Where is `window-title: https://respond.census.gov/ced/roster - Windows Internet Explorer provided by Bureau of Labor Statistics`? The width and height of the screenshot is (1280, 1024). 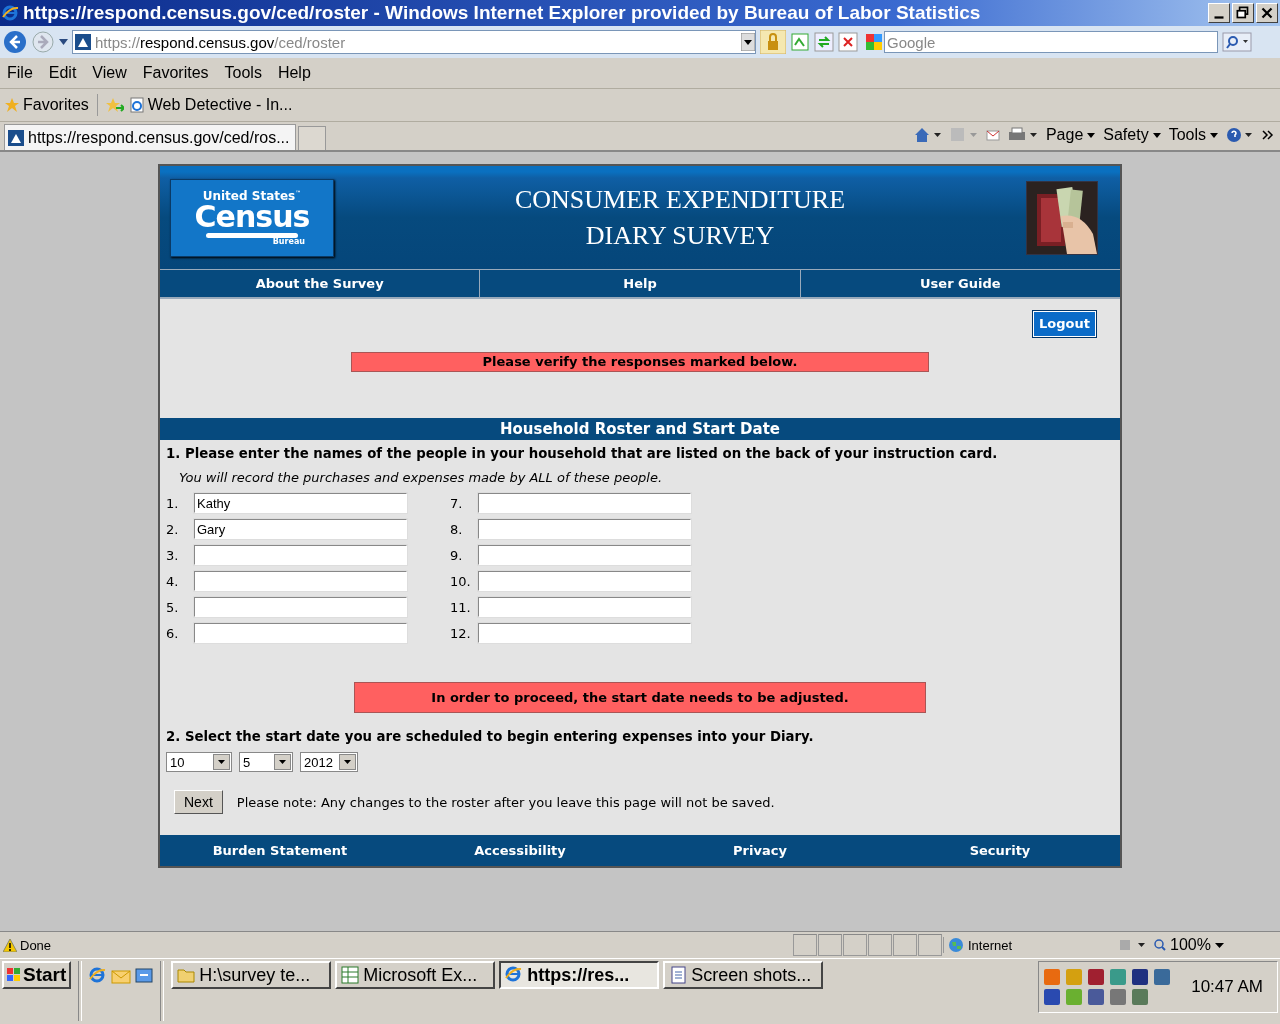
window-title: https://respond.census.gov/ced/roster - Windows Internet Explorer provided by Bureau of Labor Statistics is located at coordinates (502, 13).